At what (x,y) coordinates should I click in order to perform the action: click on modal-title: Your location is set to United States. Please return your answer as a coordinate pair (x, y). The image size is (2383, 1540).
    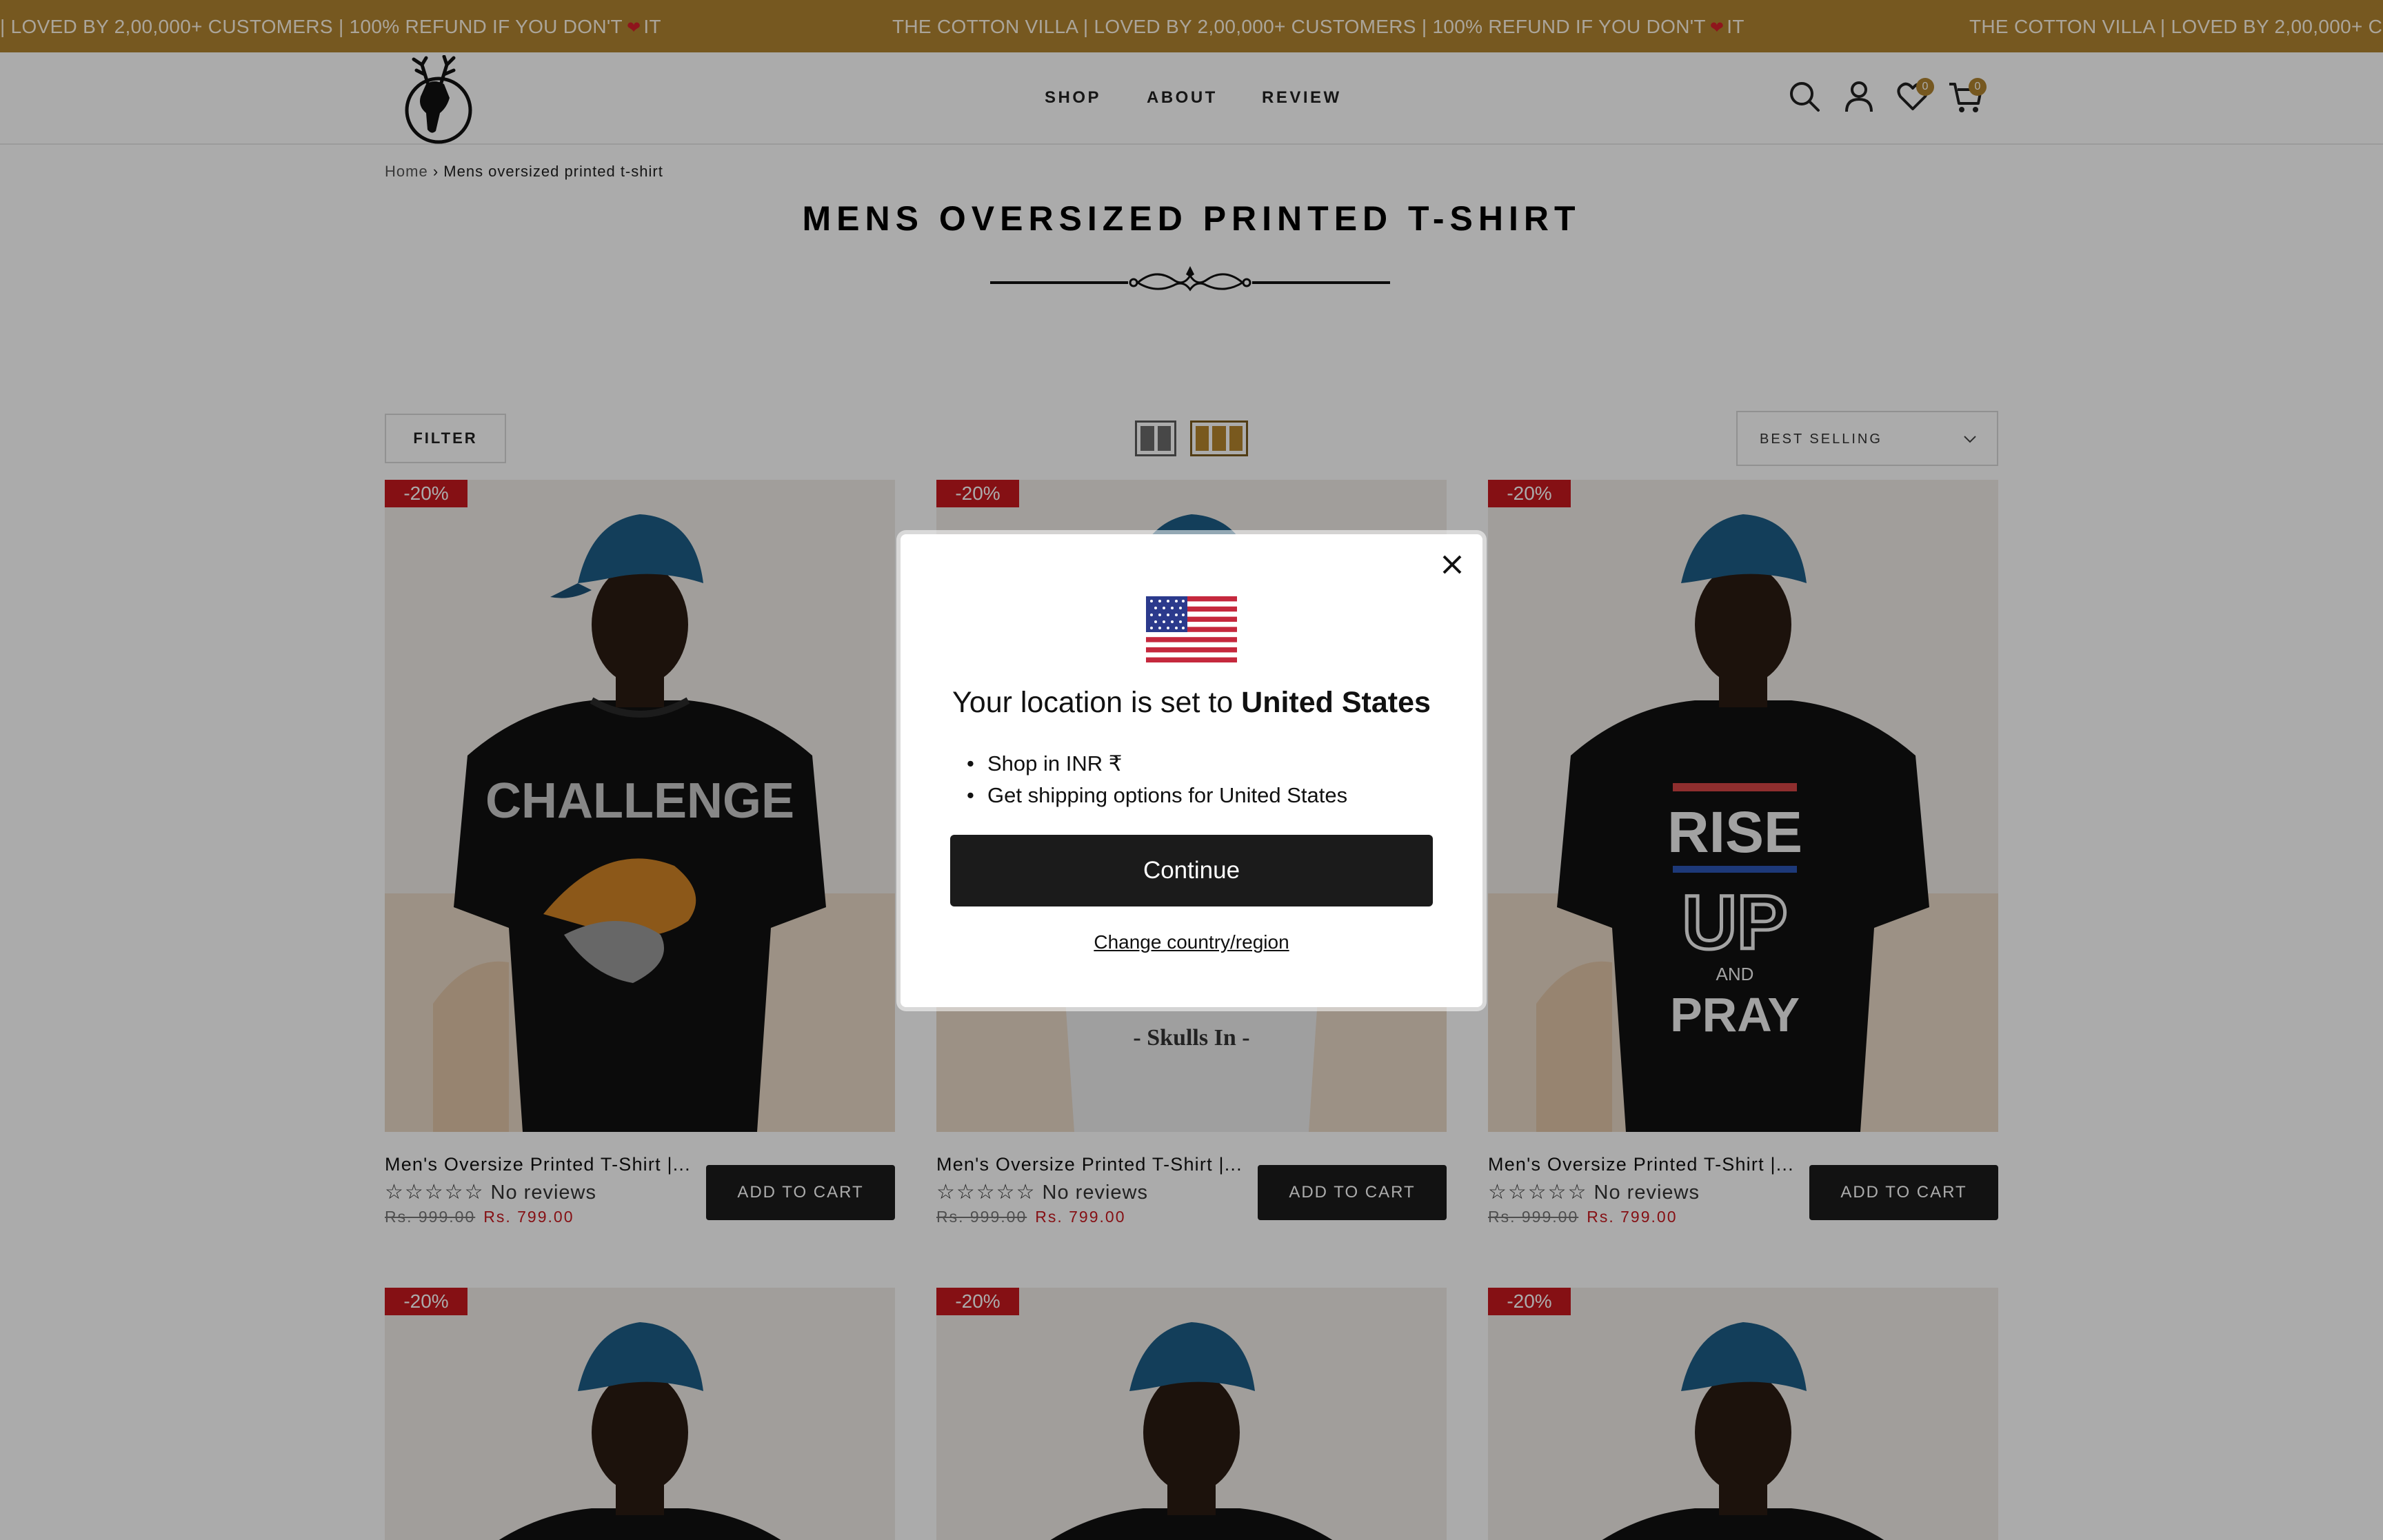
    Looking at the image, I should click on (1191, 703).